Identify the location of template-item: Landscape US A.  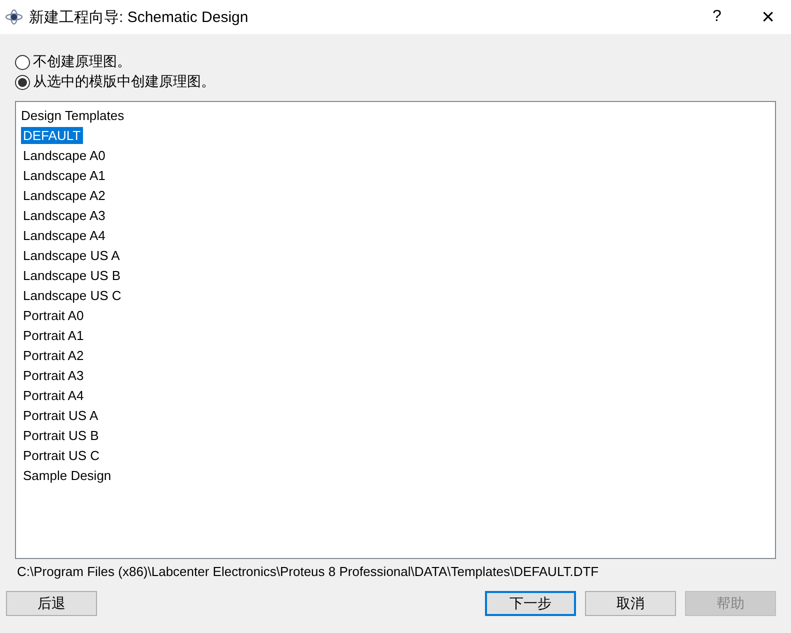
(71, 255).